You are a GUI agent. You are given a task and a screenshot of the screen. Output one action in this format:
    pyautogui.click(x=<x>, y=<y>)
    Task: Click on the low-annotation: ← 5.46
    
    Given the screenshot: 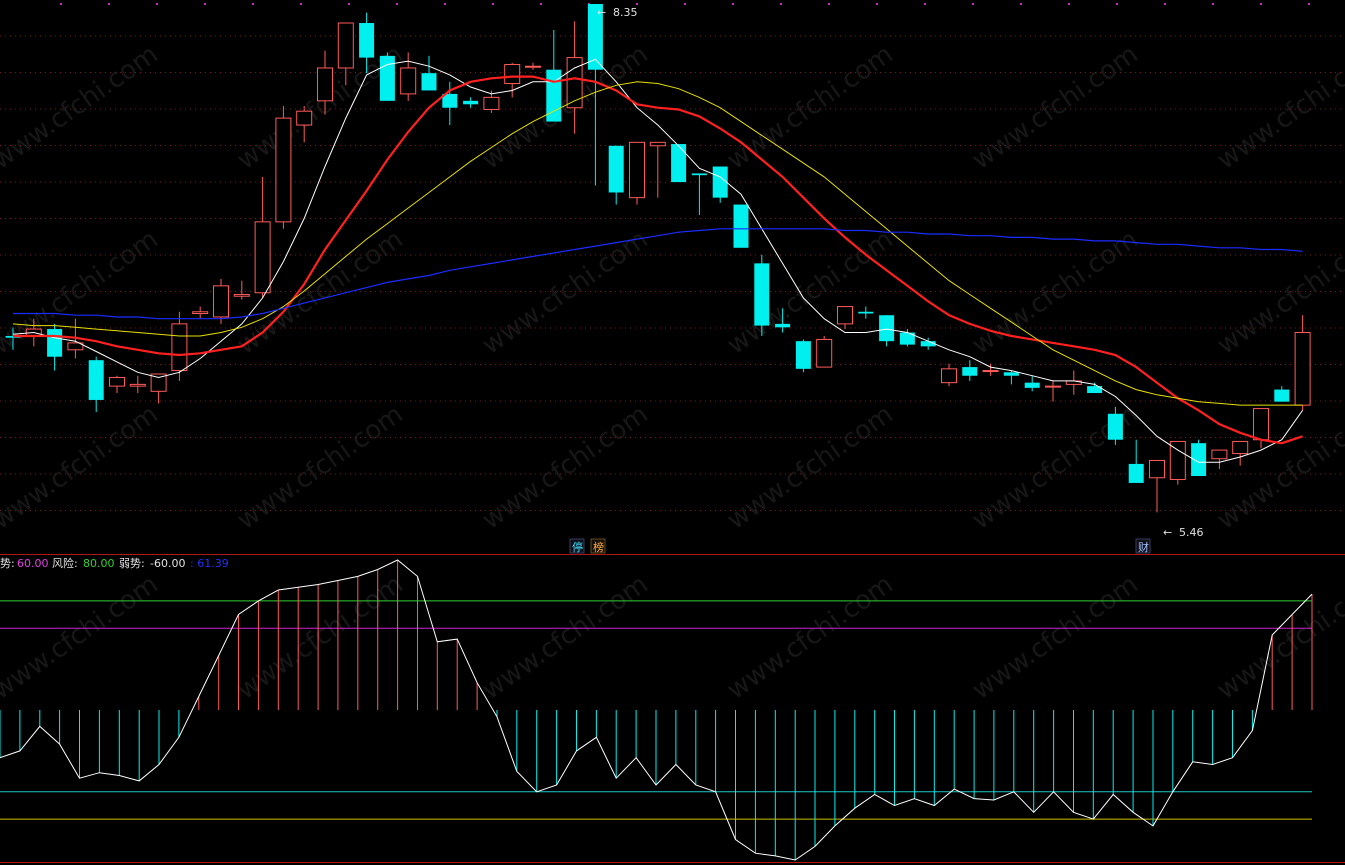 What is the action you would take?
    pyautogui.click(x=1183, y=532)
    